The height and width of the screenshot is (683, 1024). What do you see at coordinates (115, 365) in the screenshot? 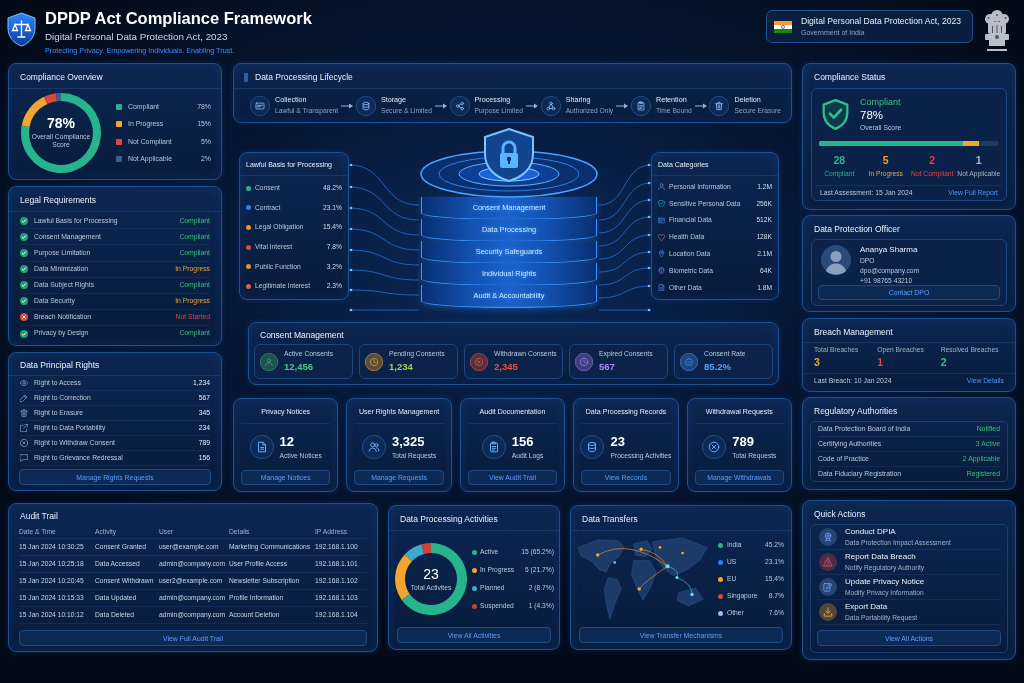
I see `panel-title: Data Principal Rights` at bounding box center [115, 365].